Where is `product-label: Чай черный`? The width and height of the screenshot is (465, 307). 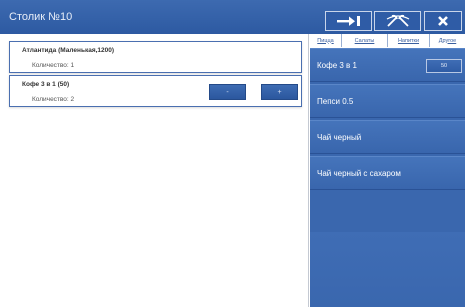 product-label: Чай черный is located at coordinates (339, 137).